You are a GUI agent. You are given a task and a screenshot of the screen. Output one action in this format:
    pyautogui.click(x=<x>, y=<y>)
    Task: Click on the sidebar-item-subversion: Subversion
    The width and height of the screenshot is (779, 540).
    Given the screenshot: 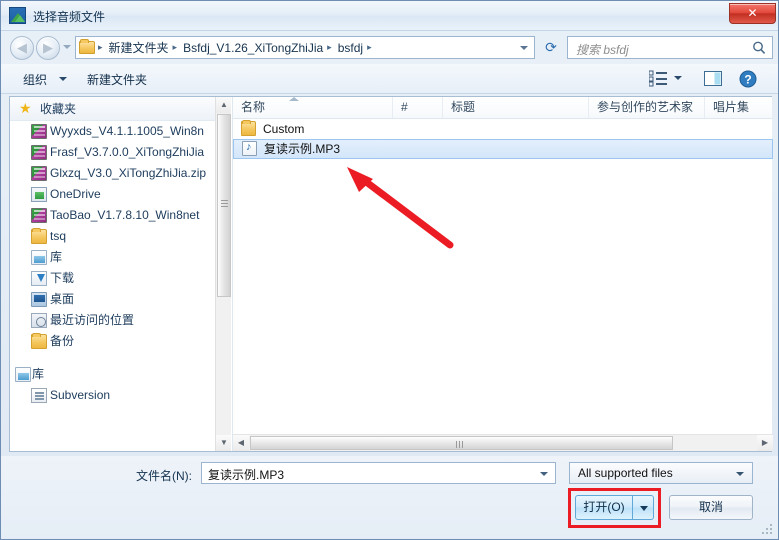 What is the action you would take?
    pyautogui.click(x=120, y=395)
    